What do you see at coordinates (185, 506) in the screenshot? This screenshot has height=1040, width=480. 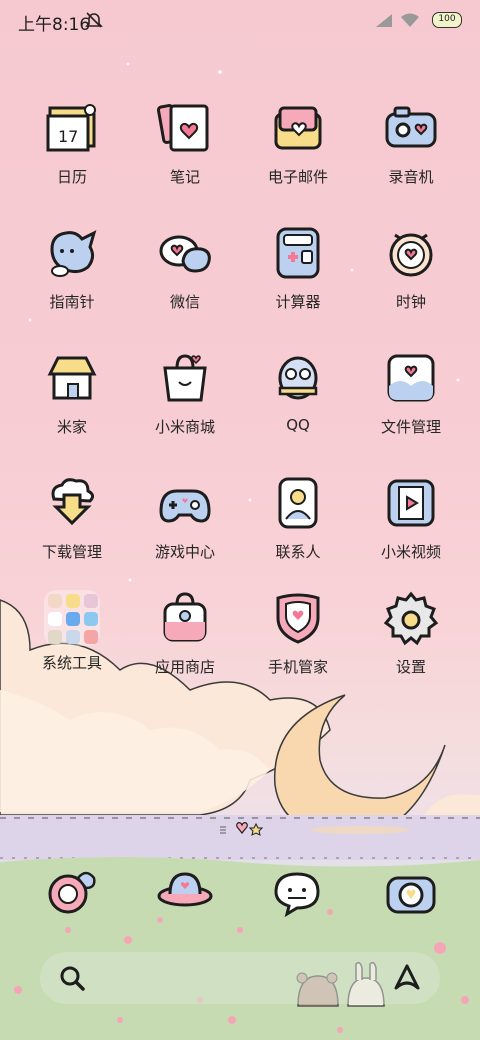 I see `gamepad-icon` at bounding box center [185, 506].